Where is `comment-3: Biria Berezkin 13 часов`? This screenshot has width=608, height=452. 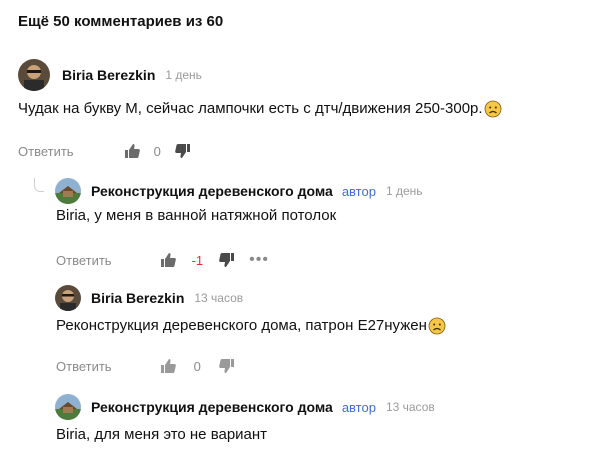 comment-3: Biria Berezkin 13 часов is located at coordinates (149, 298).